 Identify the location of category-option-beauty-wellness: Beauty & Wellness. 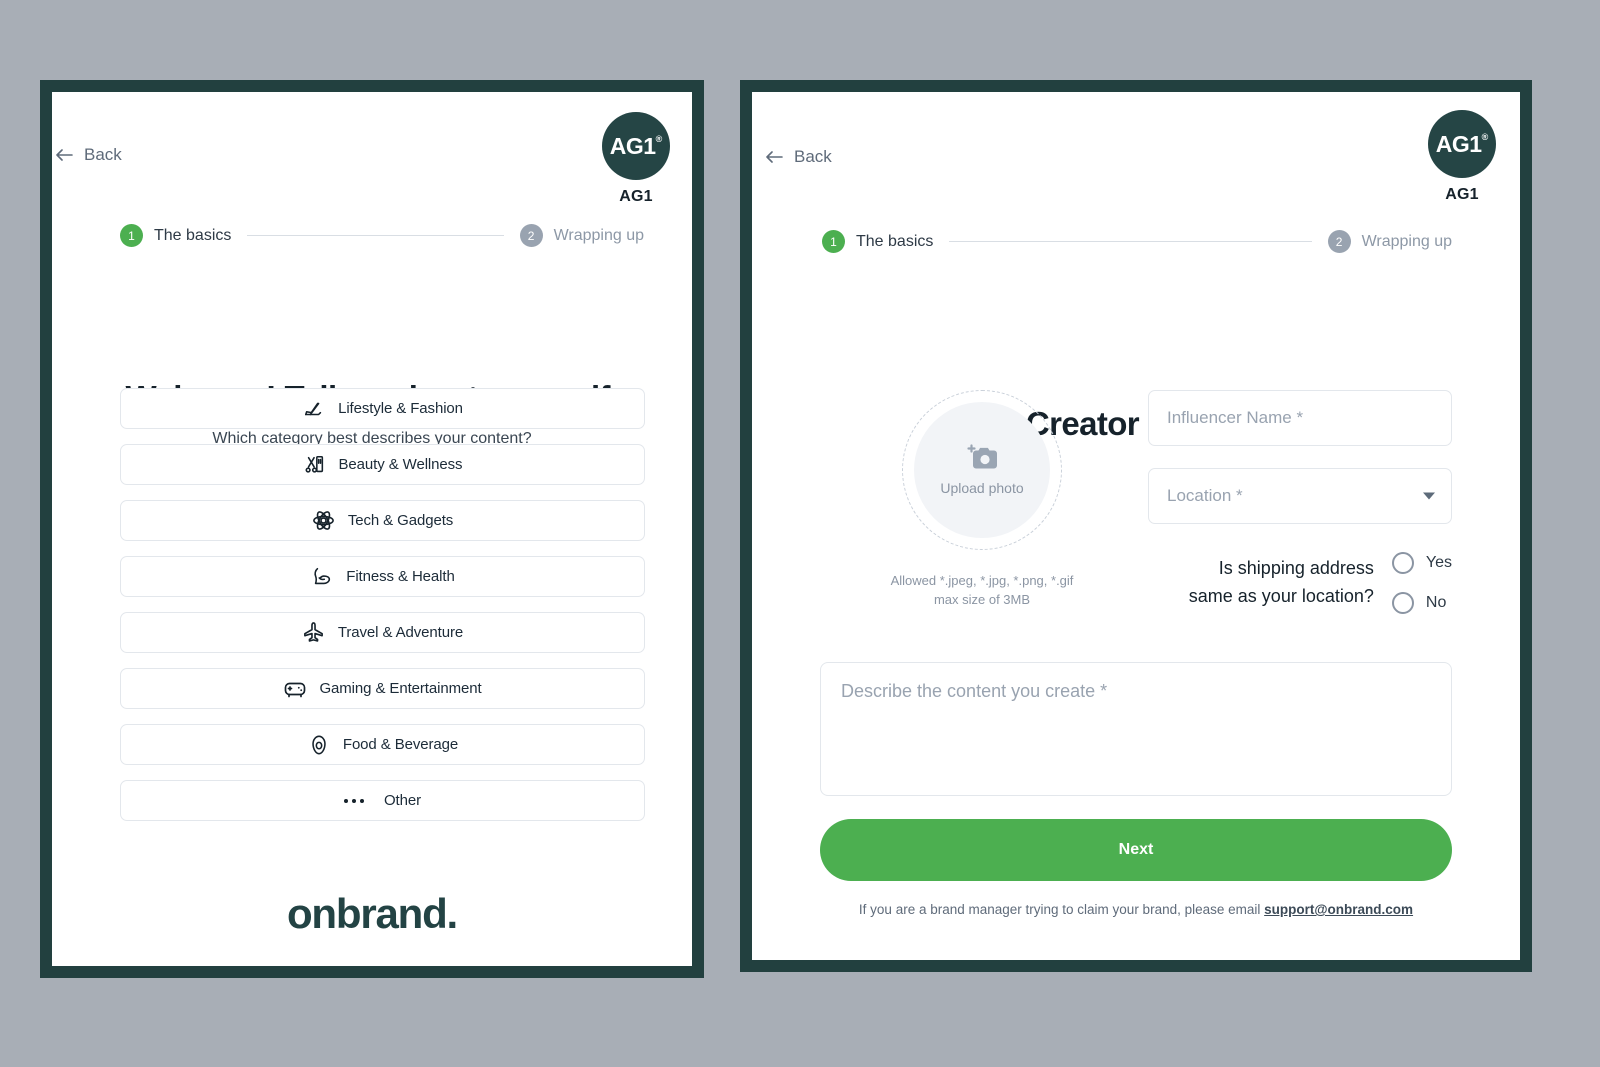
(382, 464).